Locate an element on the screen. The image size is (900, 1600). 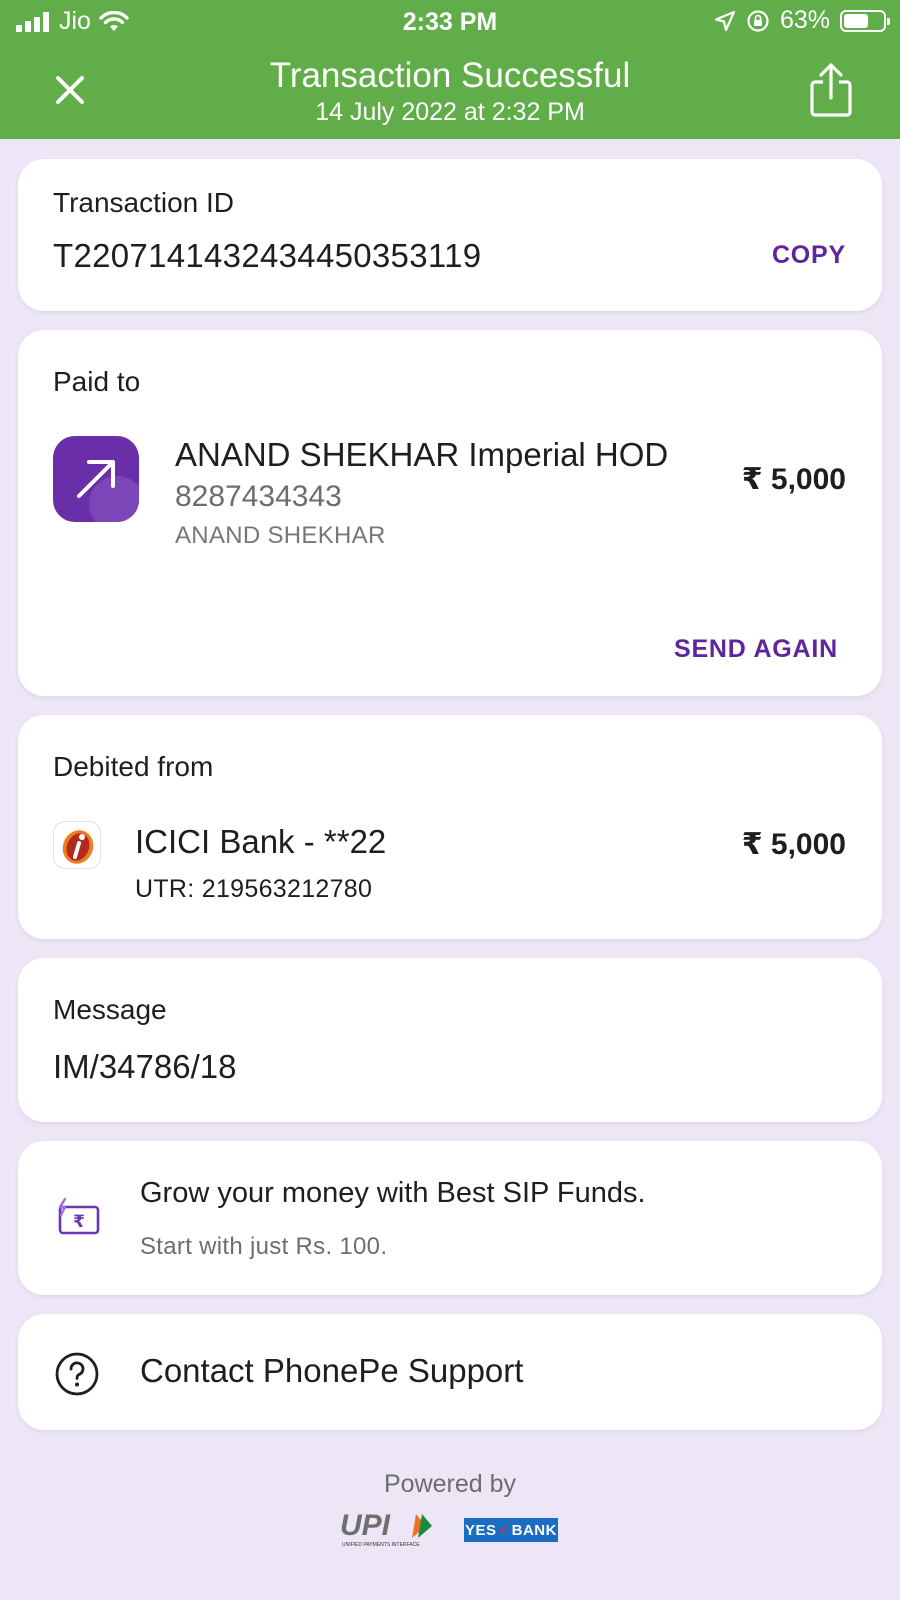
location-arrow-icon is located at coordinates (725, 20).